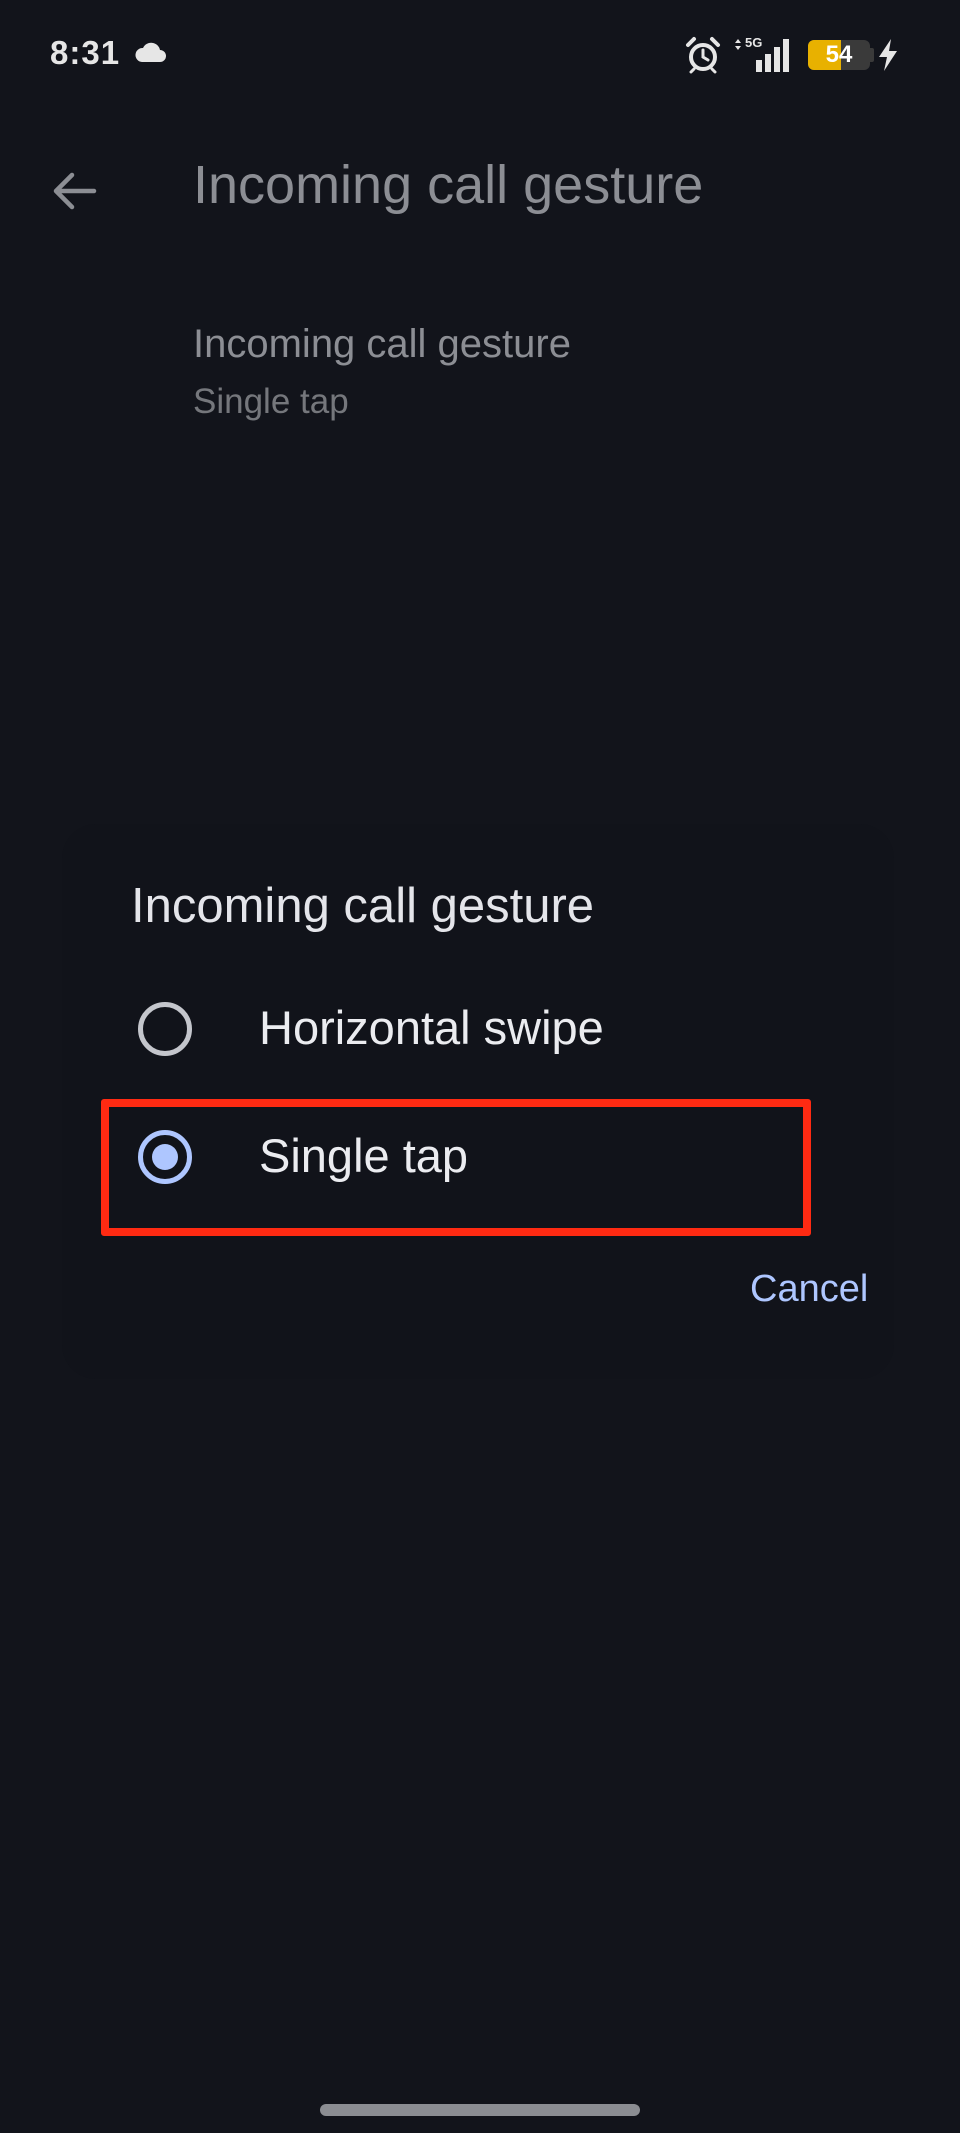 The width and height of the screenshot is (960, 2133). I want to click on option-horizontal-swipe: Horizontal swipe, so click(452, 1029).